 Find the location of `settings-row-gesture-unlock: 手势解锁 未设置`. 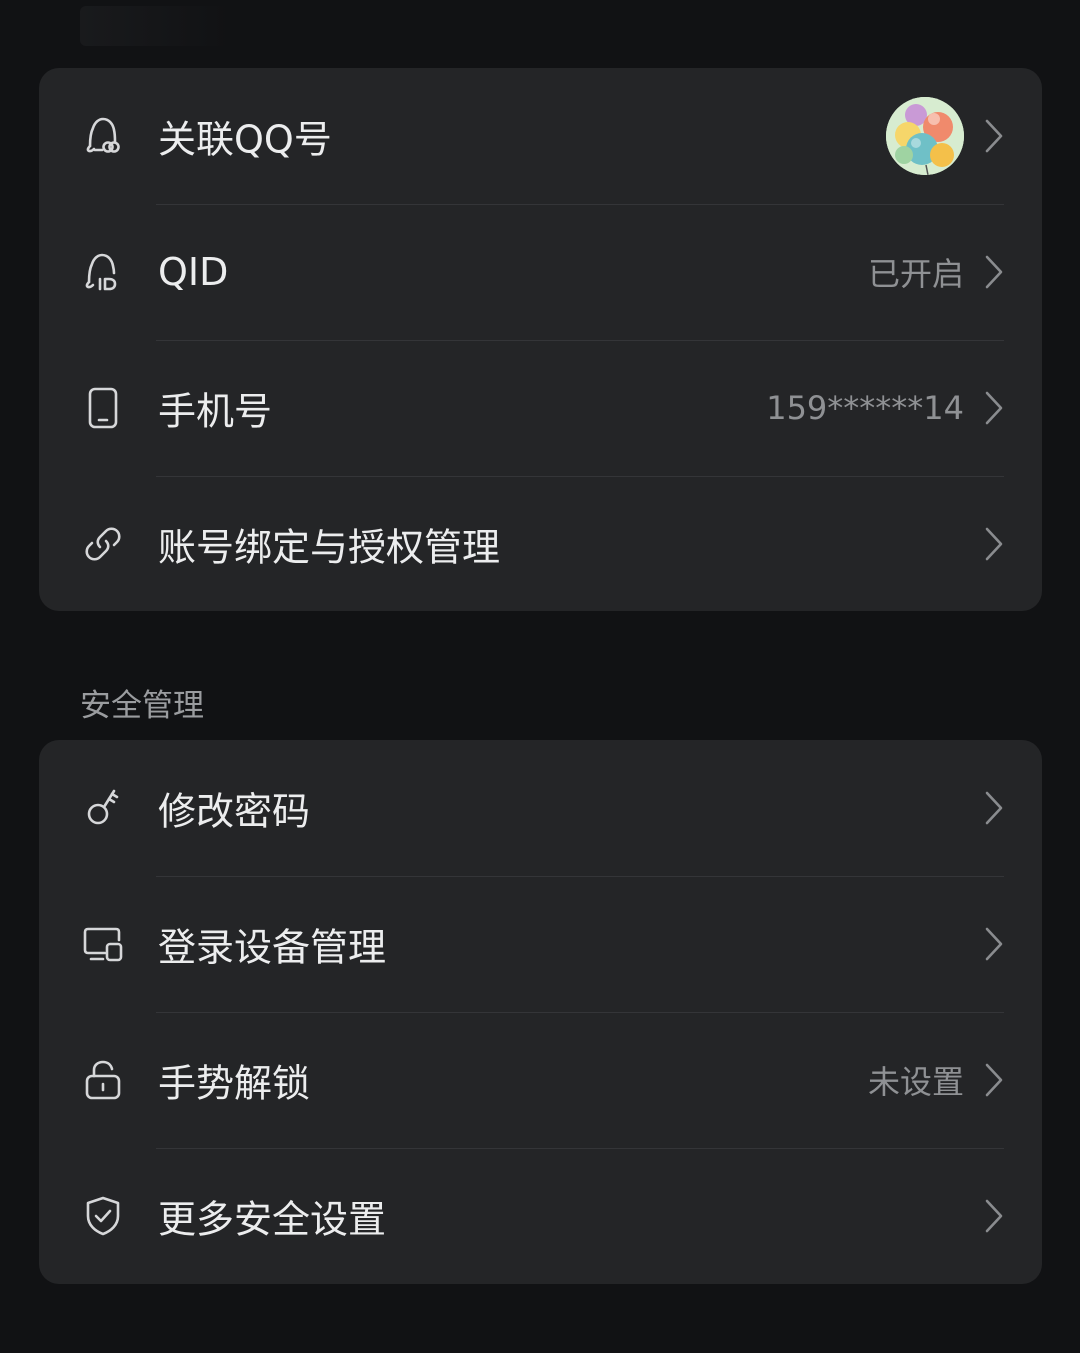

settings-row-gesture-unlock: 手势解锁 未设置 is located at coordinates (540, 1080).